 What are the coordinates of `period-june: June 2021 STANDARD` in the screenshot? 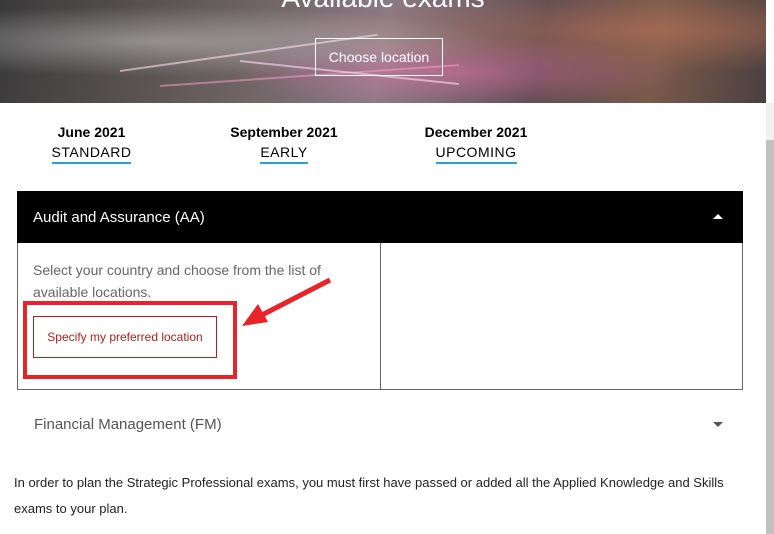 It's located at (91, 144).